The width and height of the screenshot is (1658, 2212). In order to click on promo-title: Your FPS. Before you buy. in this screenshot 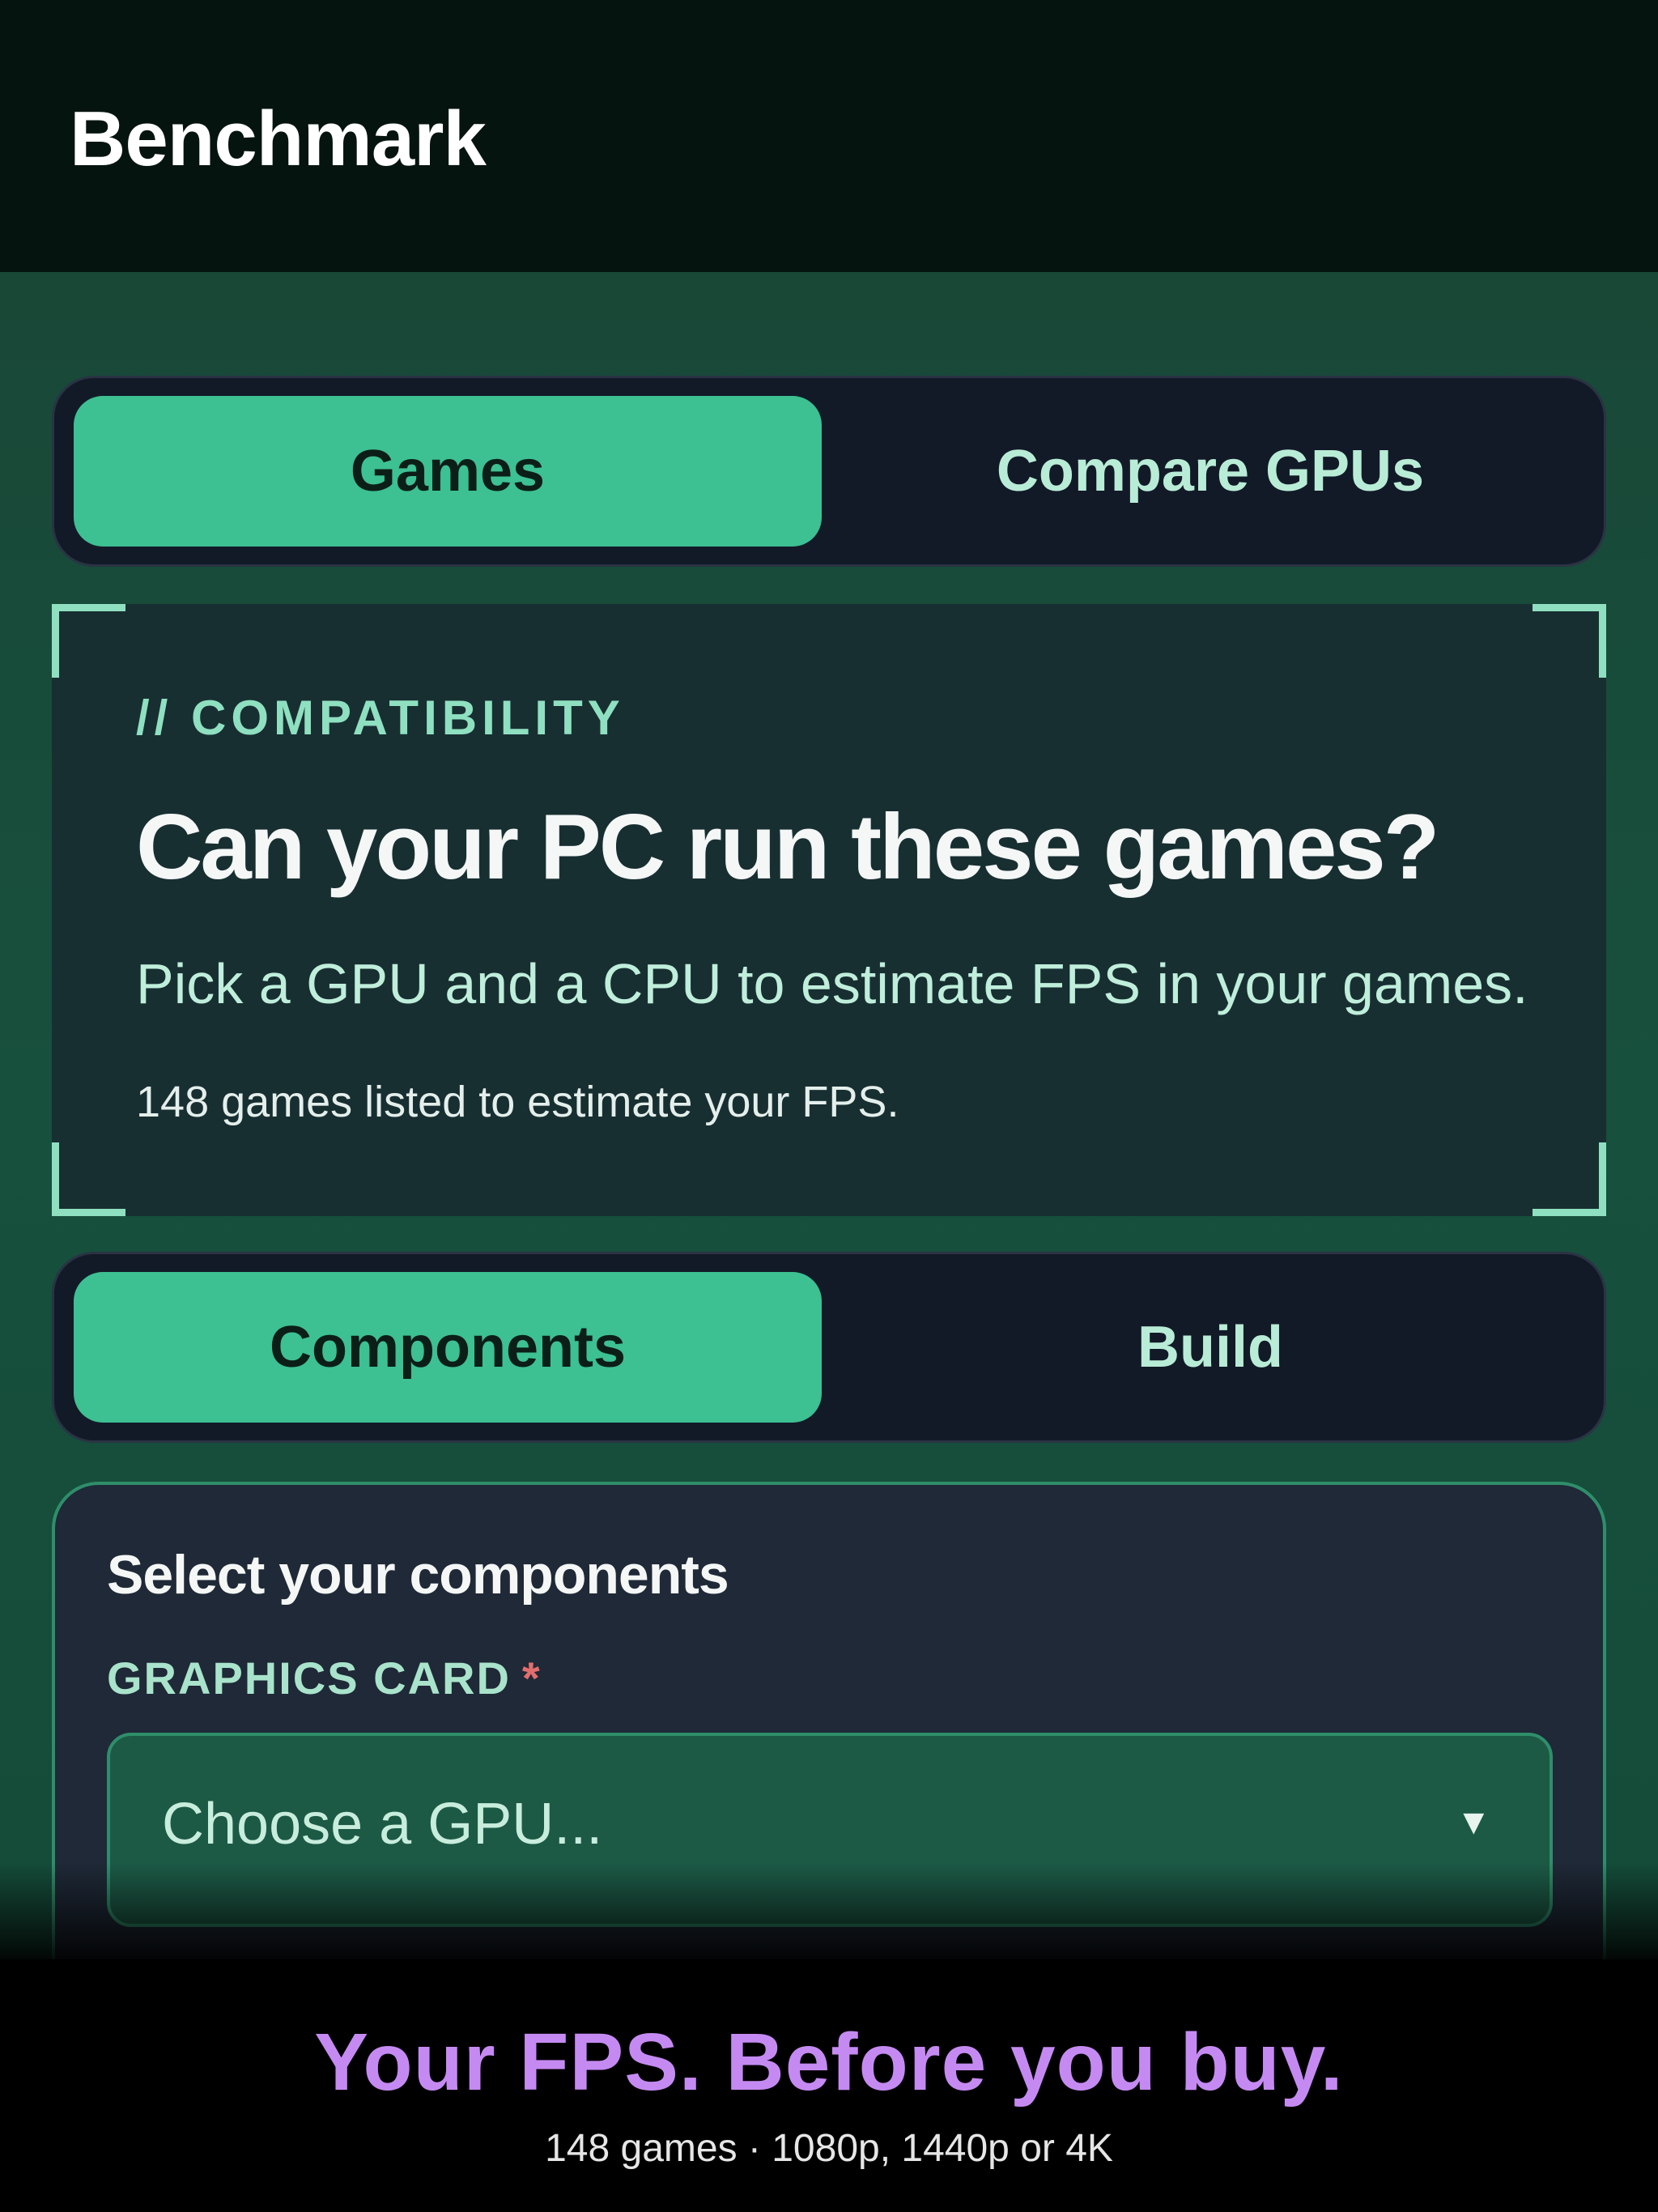, I will do `click(829, 2063)`.